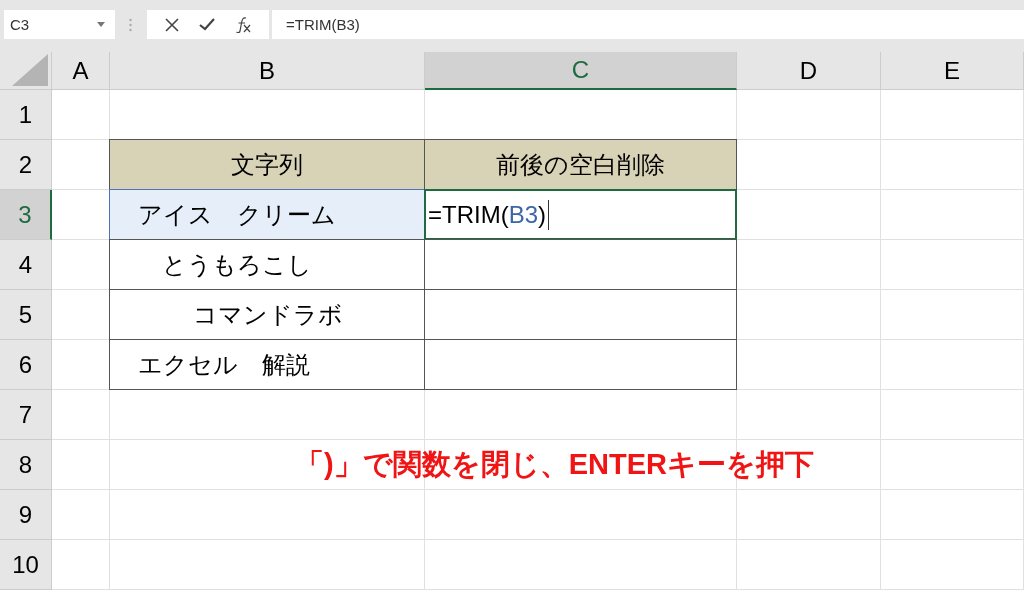 The height and width of the screenshot is (591, 1024). What do you see at coordinates (809, 71) in the screenshot?
I see `column-header: D` at bounding box center [809, 71].